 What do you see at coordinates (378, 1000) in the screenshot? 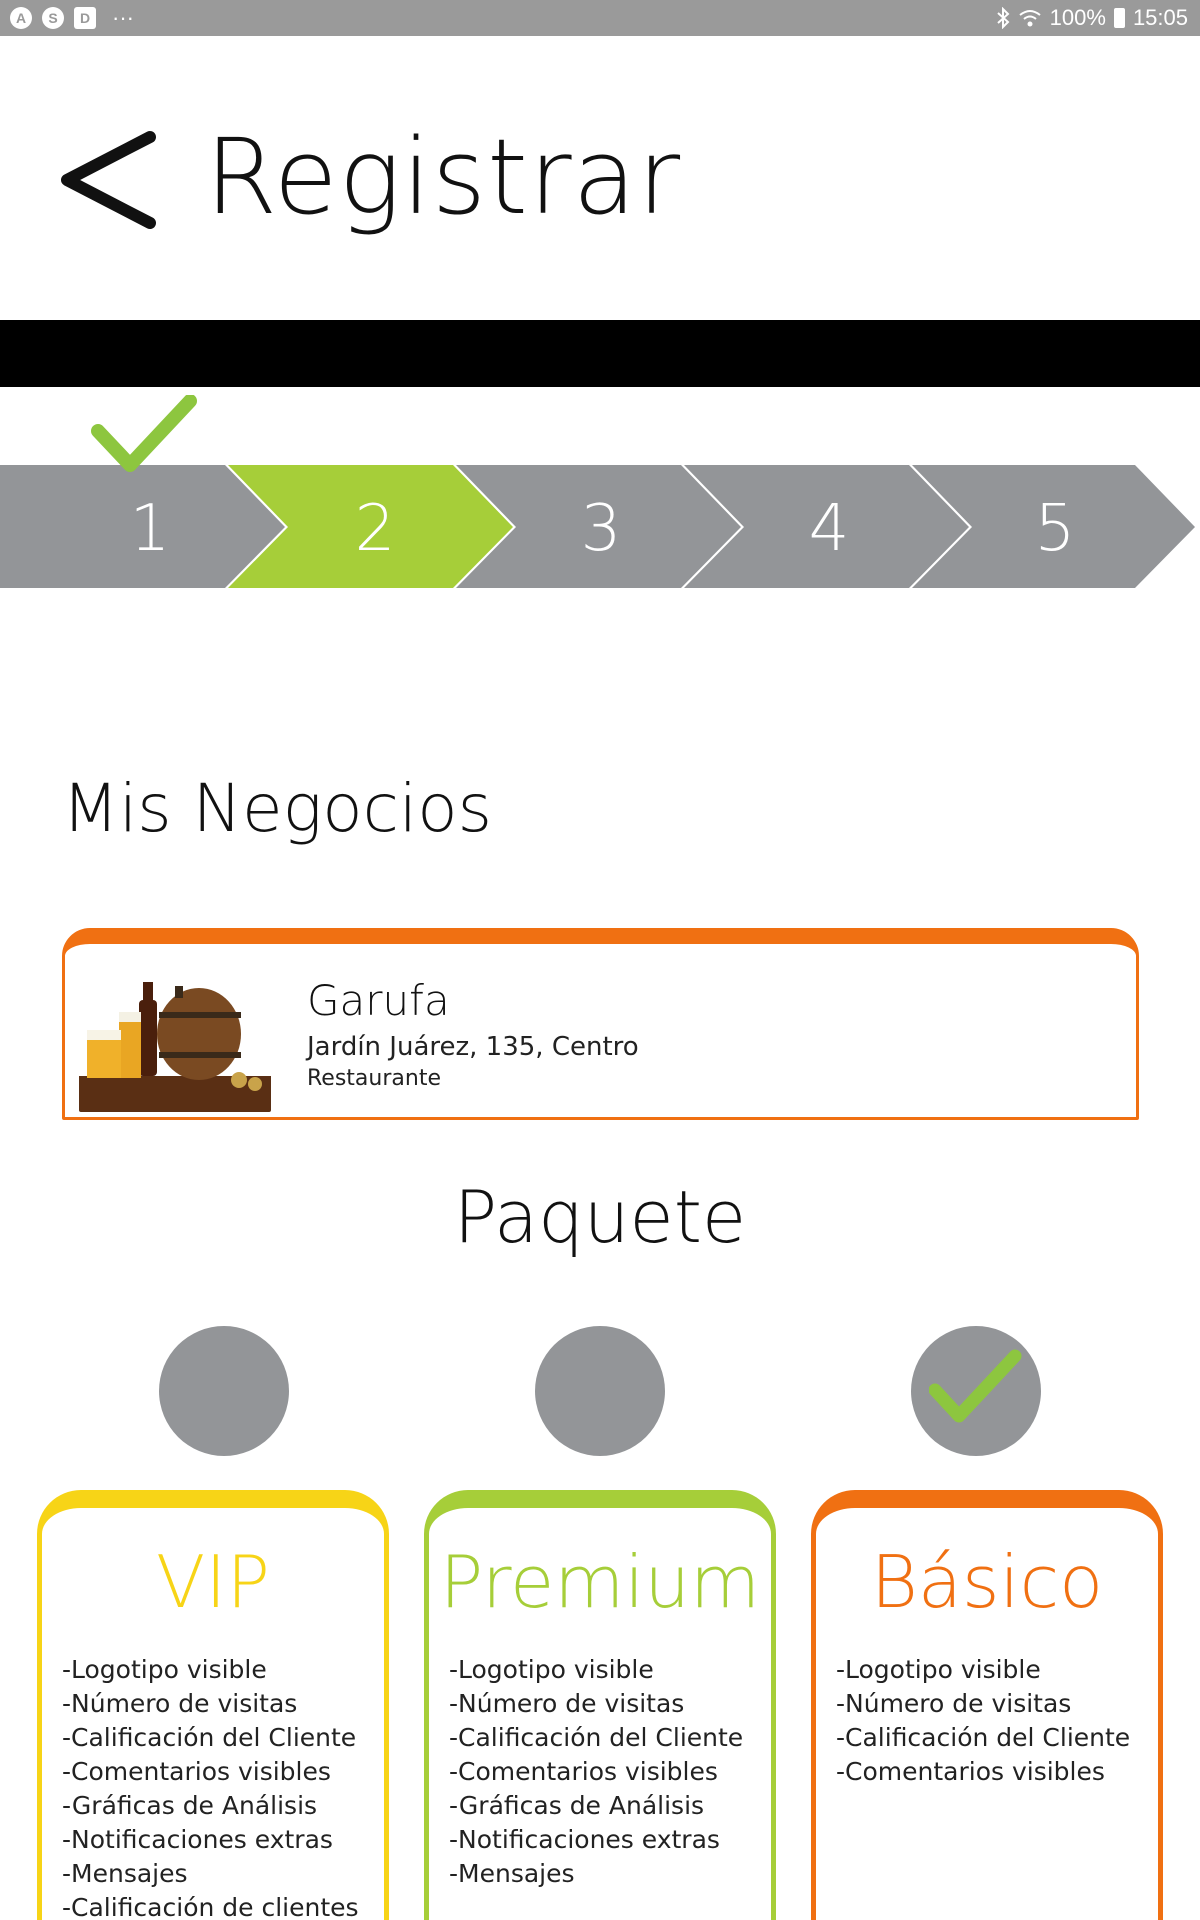
I see `business-name: Garufa` at bounding box center [378, 1000].